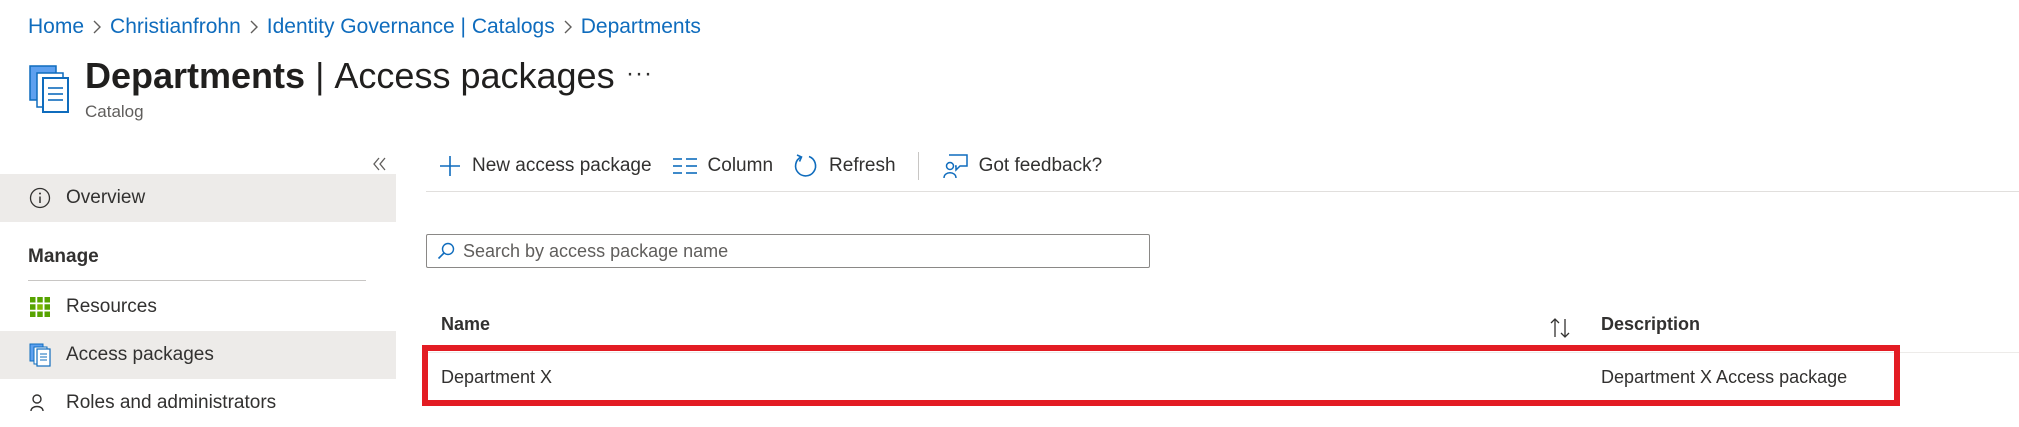  Describe the element at coordinates (175, 27) in the screenshot. I see `breadcrumb-tenant: Christianfrohn` at that location.